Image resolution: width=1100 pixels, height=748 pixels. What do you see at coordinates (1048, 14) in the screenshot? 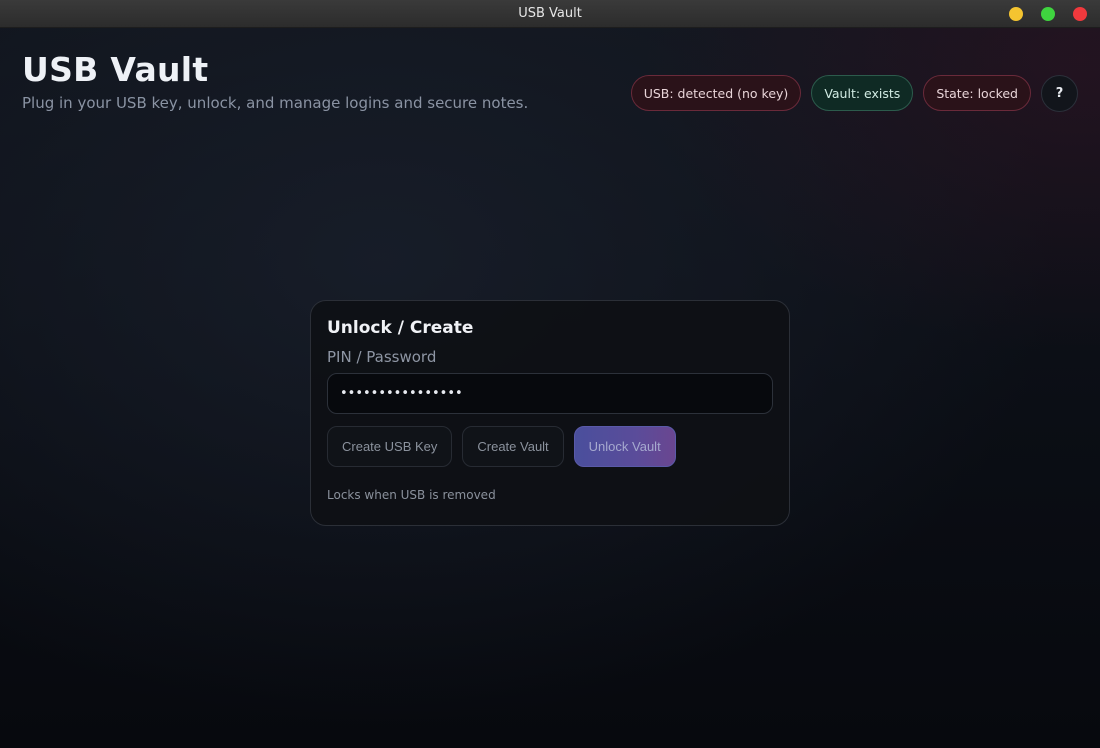
I see `maximize-button` at bounding box center [1048, 14].